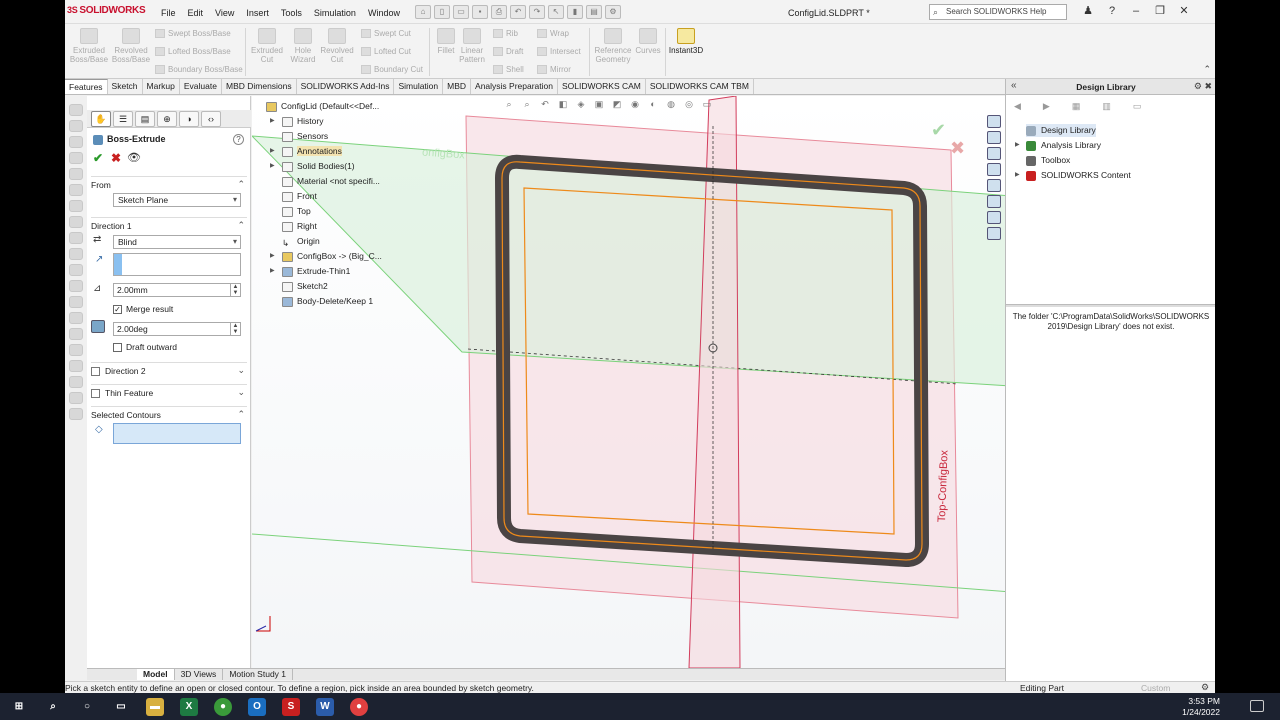 This screenshot has height=720, width=1280. What do you see at coordinates (238, 139) in the screenshot?
I see `pm-help-icon: ?` at bounding box center [238, 139].